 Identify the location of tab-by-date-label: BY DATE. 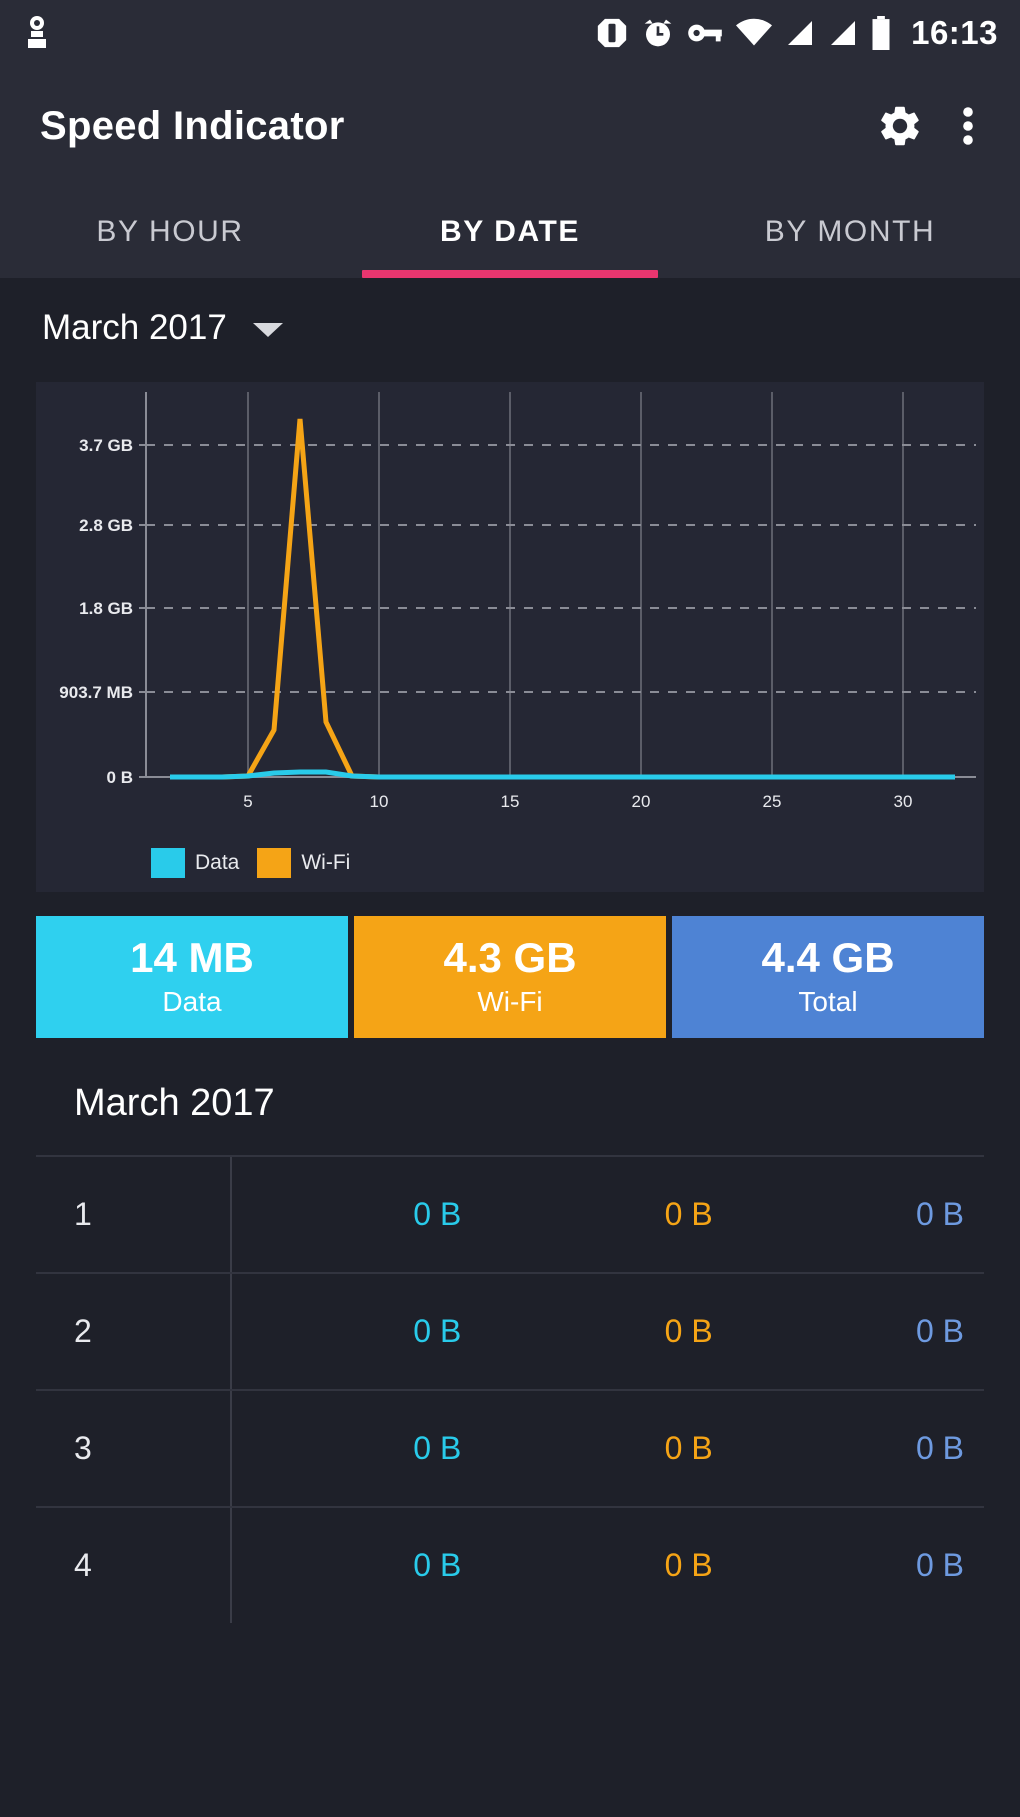
(510, 231).